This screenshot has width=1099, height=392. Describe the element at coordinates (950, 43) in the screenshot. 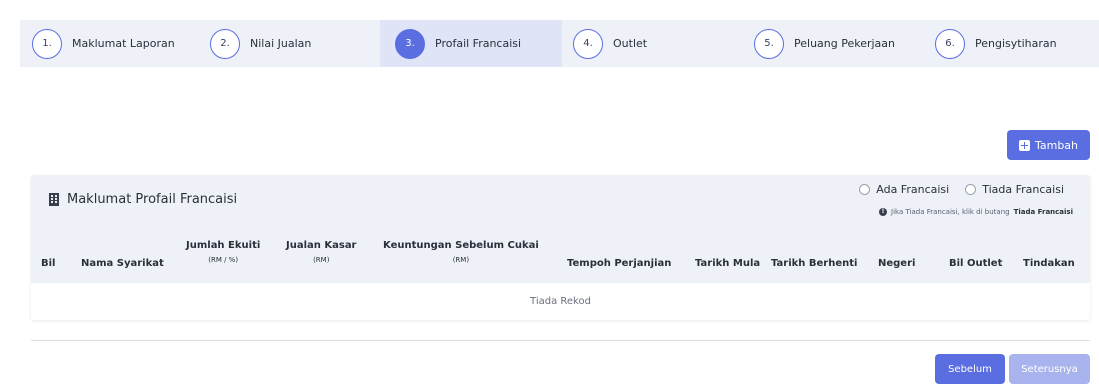

I see `step-number: 6.` at that location.